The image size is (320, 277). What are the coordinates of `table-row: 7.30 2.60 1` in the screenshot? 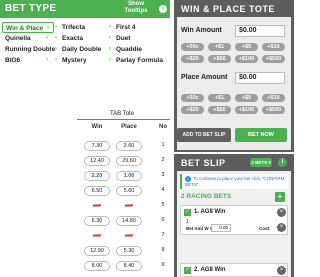 It's located at (123, 146).